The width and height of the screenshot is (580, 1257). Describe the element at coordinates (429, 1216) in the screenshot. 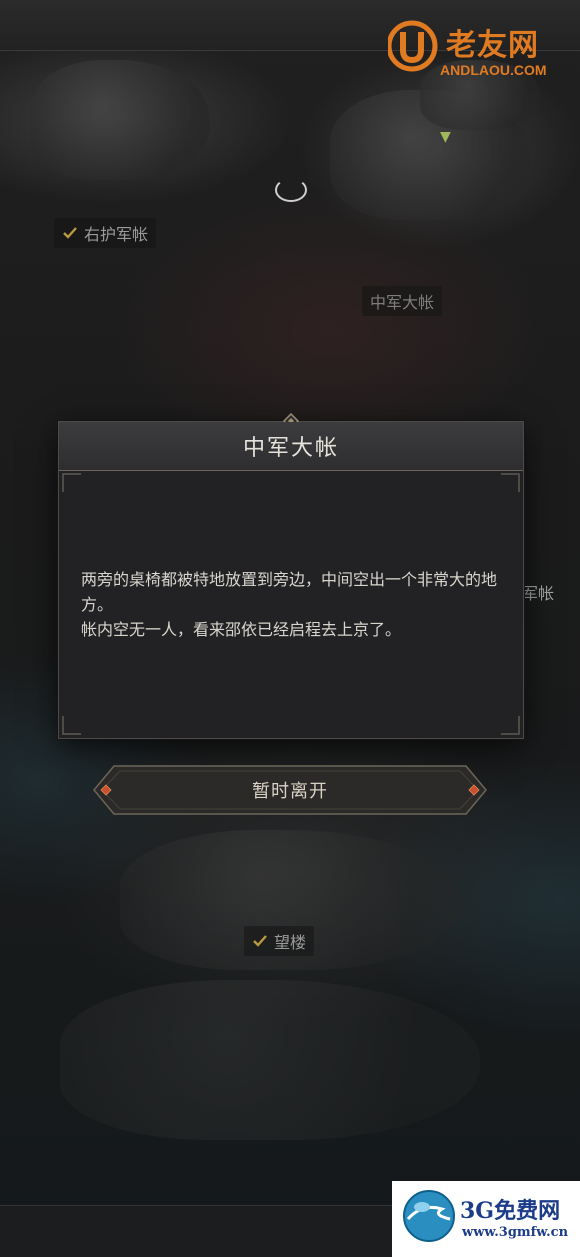

I see `watermark-globe-icon` at that location.